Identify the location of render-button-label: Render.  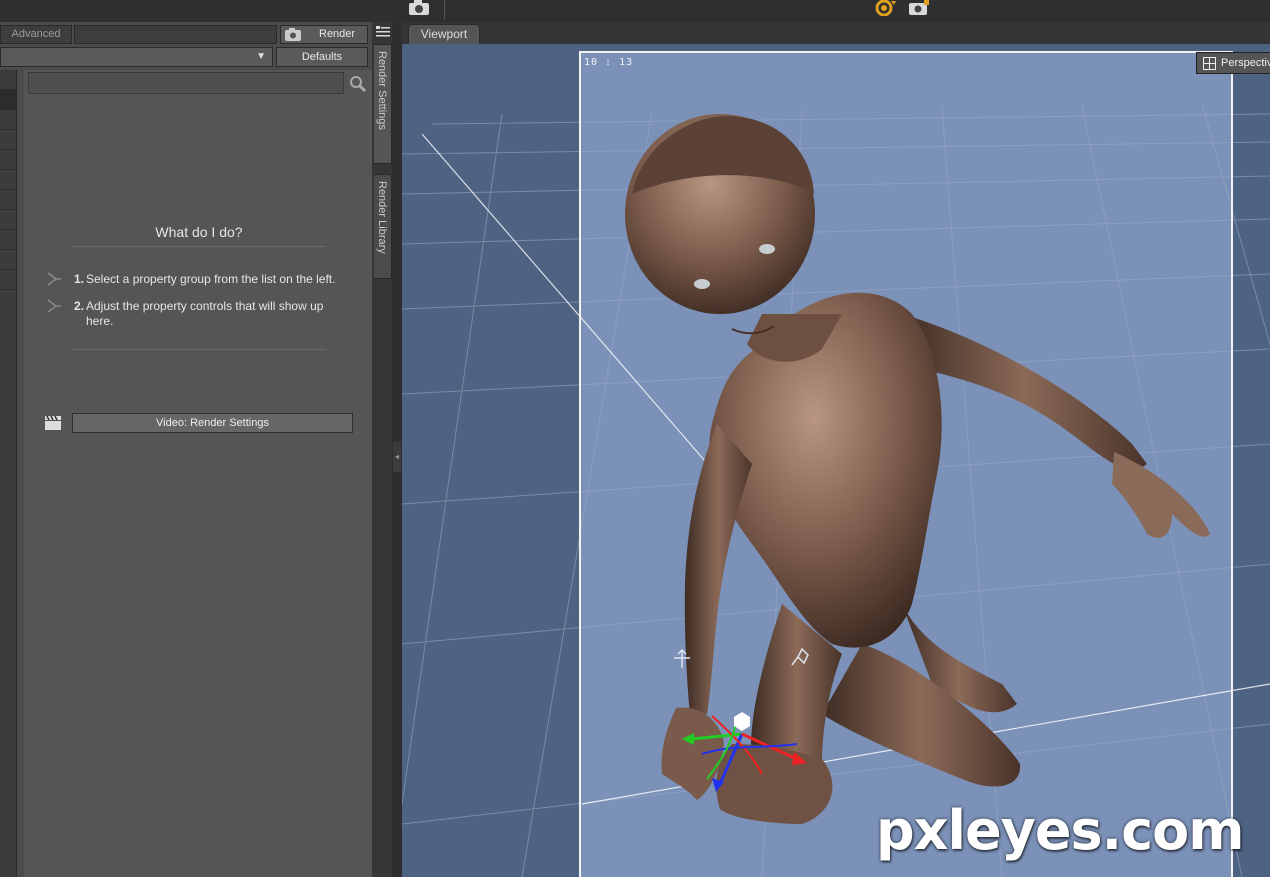
(337, 34).